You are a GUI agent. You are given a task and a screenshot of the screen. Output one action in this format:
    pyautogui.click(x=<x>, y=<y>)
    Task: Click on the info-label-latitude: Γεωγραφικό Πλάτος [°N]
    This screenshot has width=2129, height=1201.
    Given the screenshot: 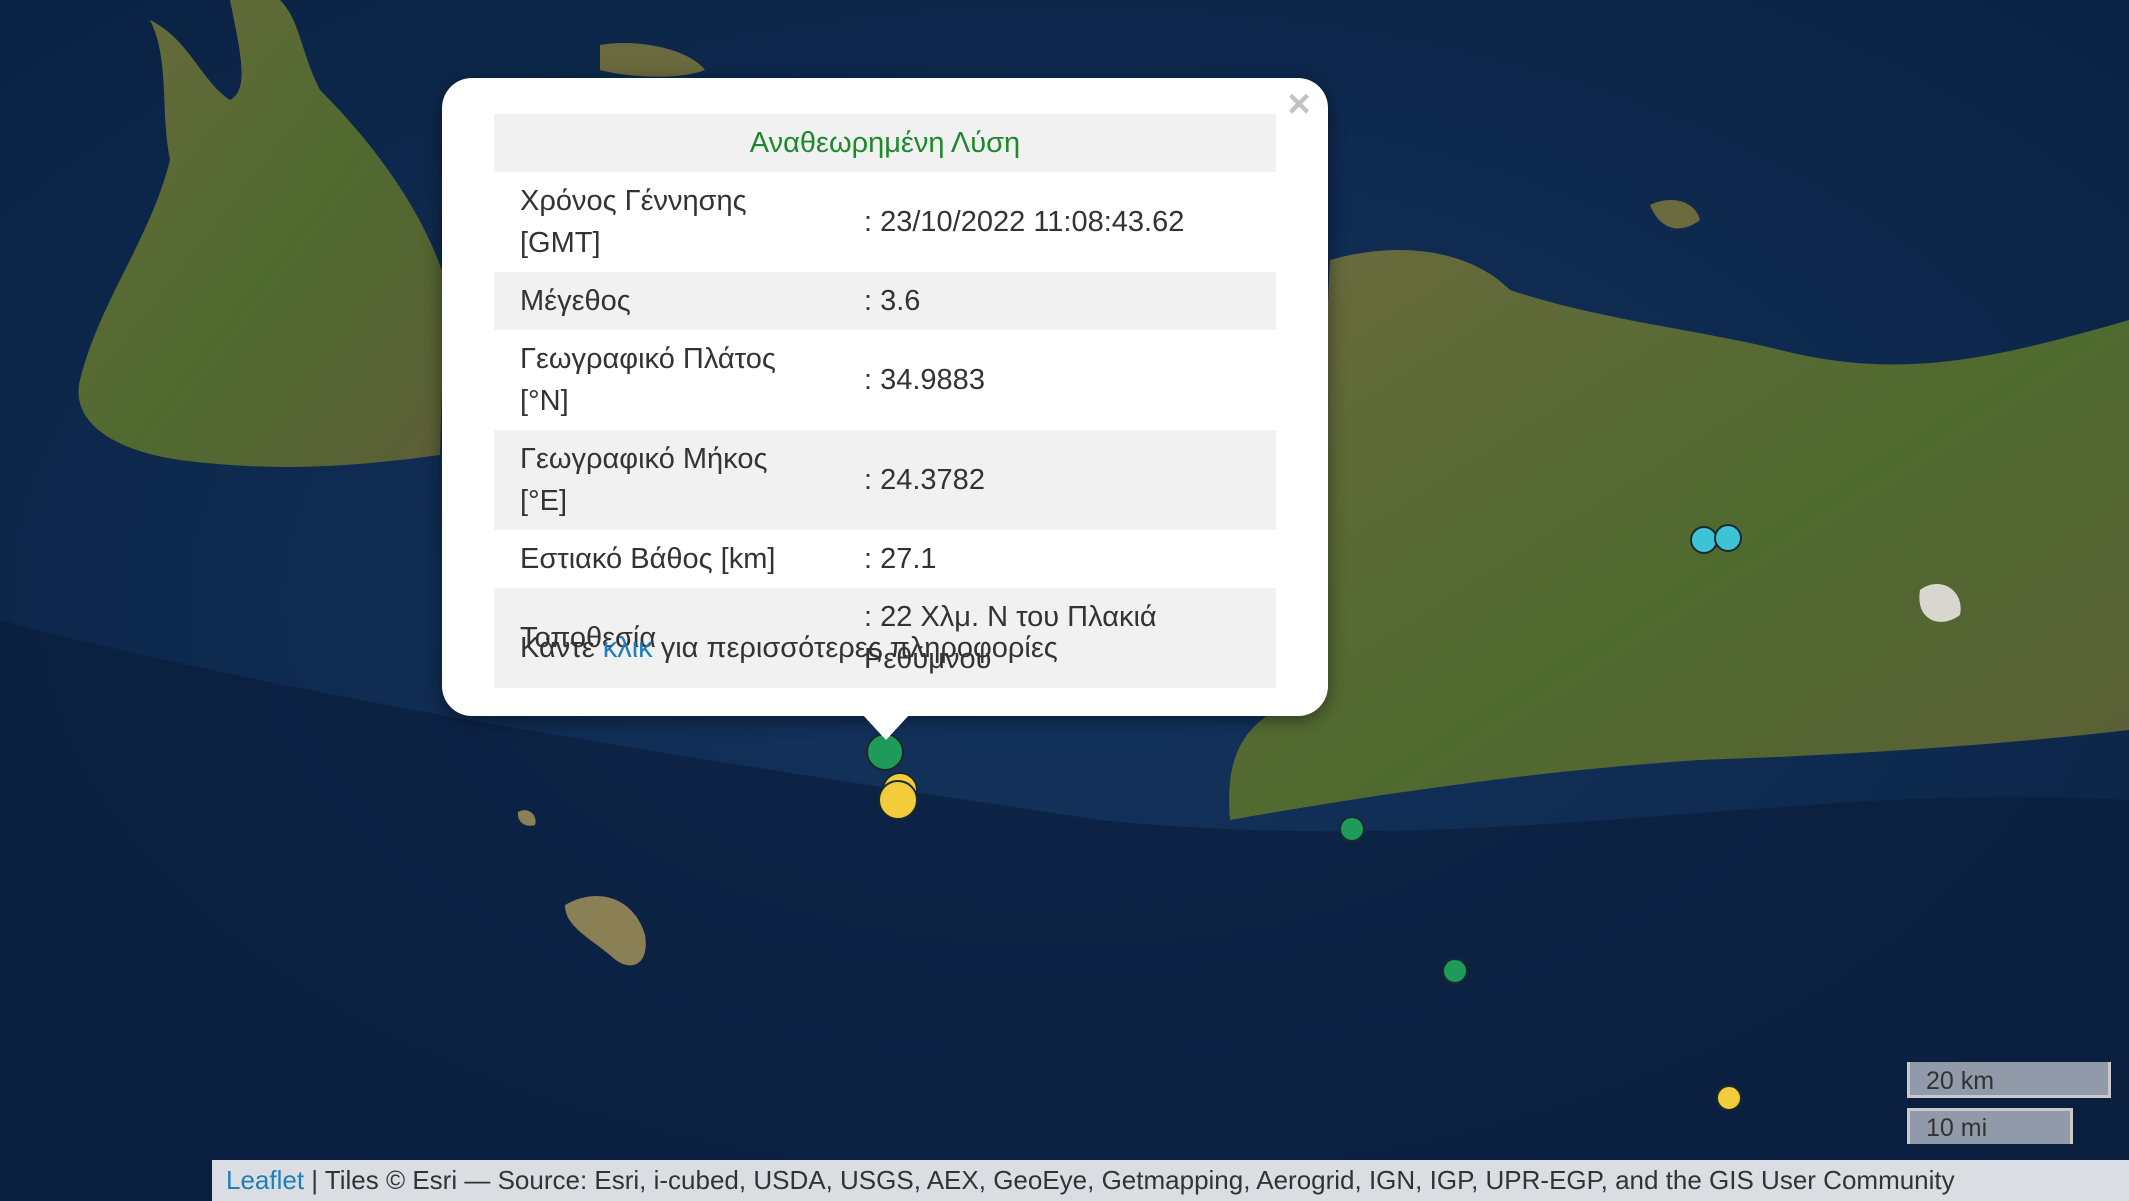 What is the action you would take?
    pyautogui.click(x=648, y=380)
    